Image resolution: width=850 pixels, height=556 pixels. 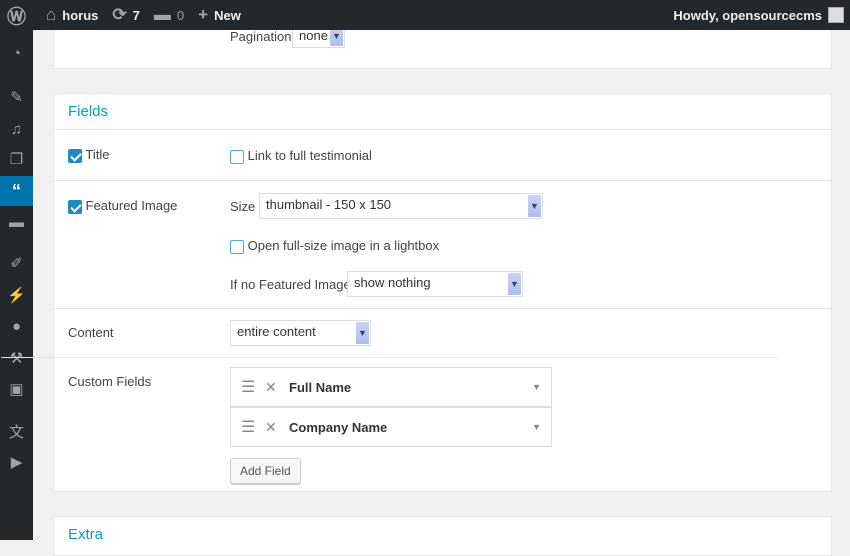 What do you see at coordinates (16, 222) in the screenshot?
I see `comments-icon: ▬` at bounding box center [16, 222].